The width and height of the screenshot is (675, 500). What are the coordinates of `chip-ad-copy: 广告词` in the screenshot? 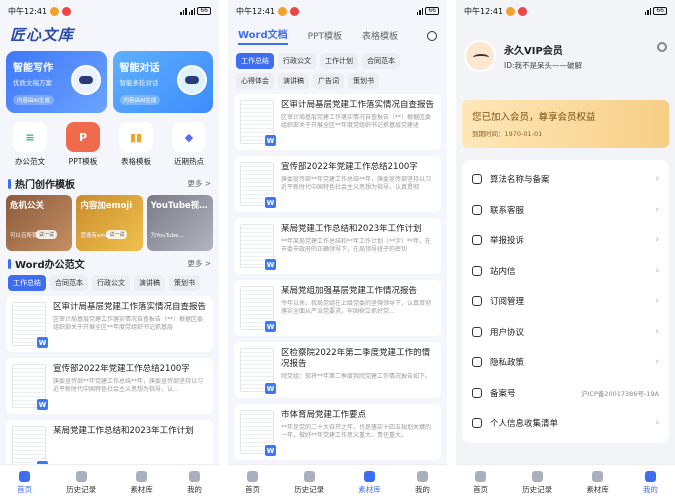 It's located at (328, 81).